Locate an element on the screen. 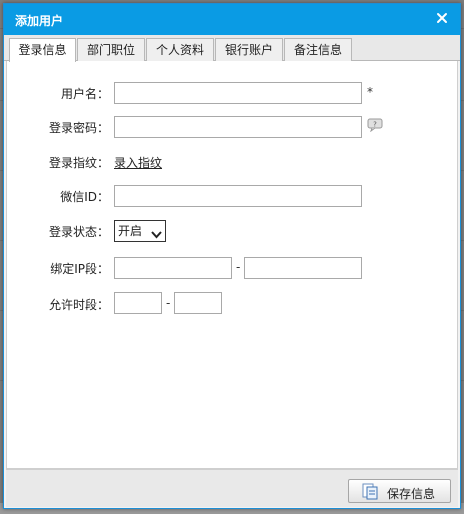  save-button: 保存信息 is located at coordinates (399, 491).